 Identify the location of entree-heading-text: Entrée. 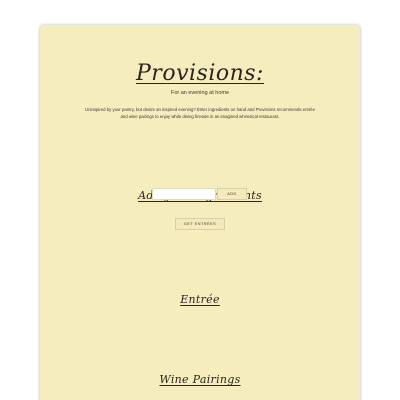
(200, 299).